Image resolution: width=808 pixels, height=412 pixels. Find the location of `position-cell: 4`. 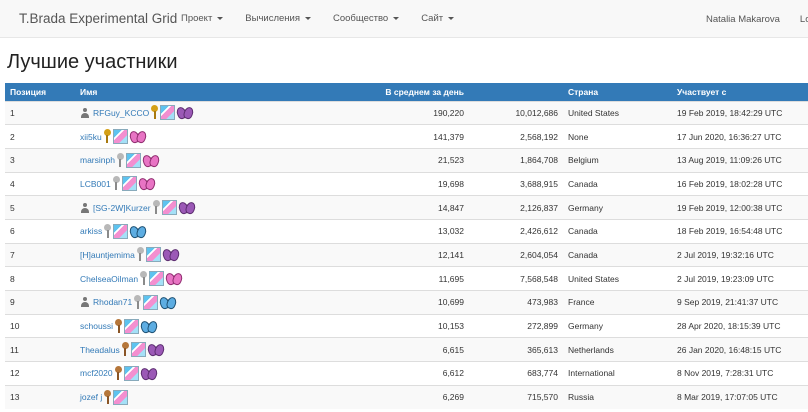

position-cell: 4 is located at coordinates (12, 183).